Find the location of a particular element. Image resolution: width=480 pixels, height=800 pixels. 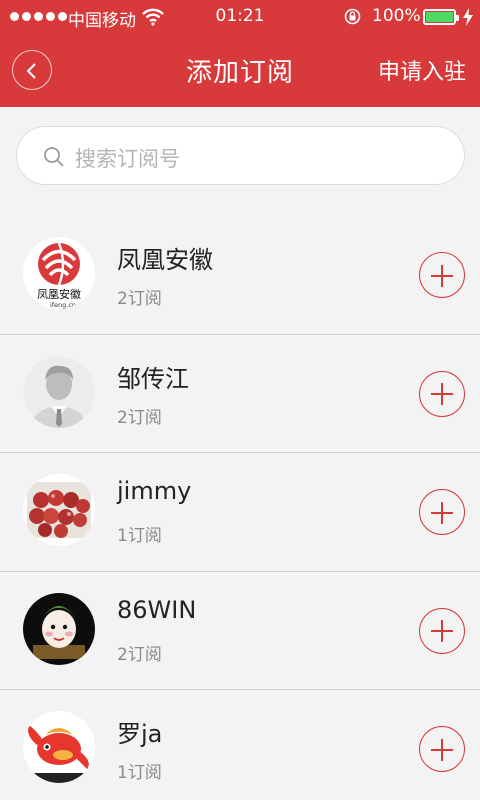

search-placeholder: 搜索订阅号 is located at coordinates (127, 159).